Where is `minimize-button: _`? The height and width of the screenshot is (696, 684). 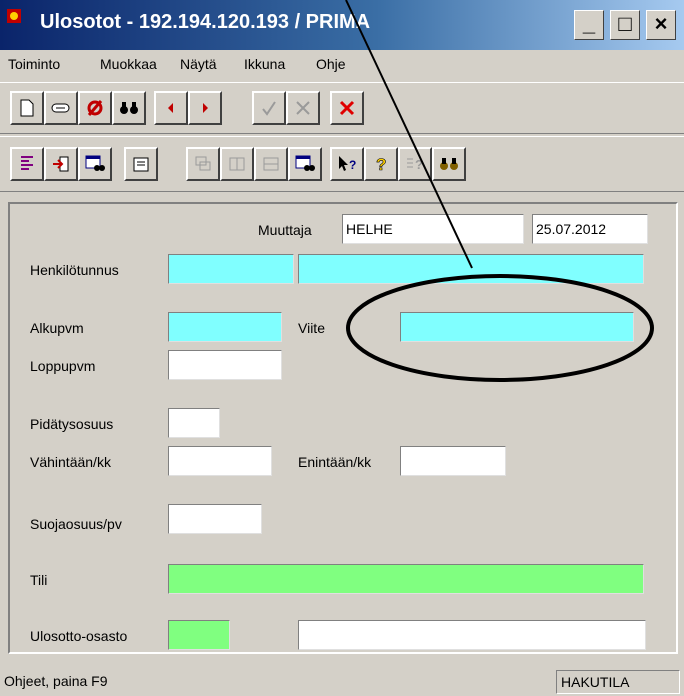 minimize-button: _ is located at coordinates (589, 25).